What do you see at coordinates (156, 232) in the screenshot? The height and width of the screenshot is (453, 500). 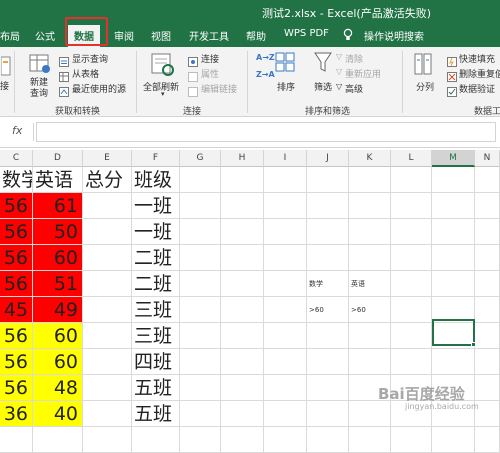 I see `class-cell: 一班` at bounding box center [156, 232].